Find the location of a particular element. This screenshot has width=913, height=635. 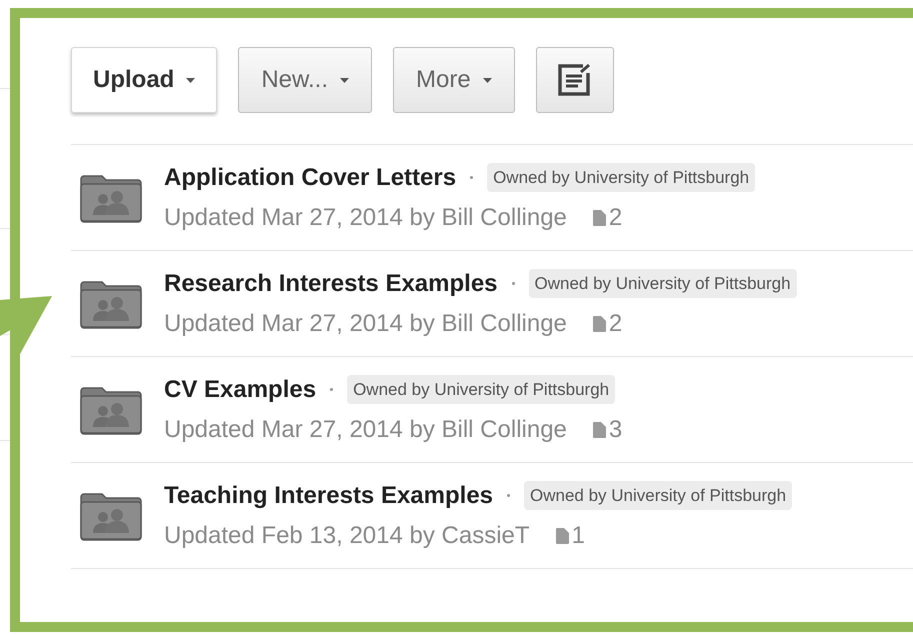

updated-info: Updated Feb 13, 2014 by CassieT is located at coordinates (347, 535).